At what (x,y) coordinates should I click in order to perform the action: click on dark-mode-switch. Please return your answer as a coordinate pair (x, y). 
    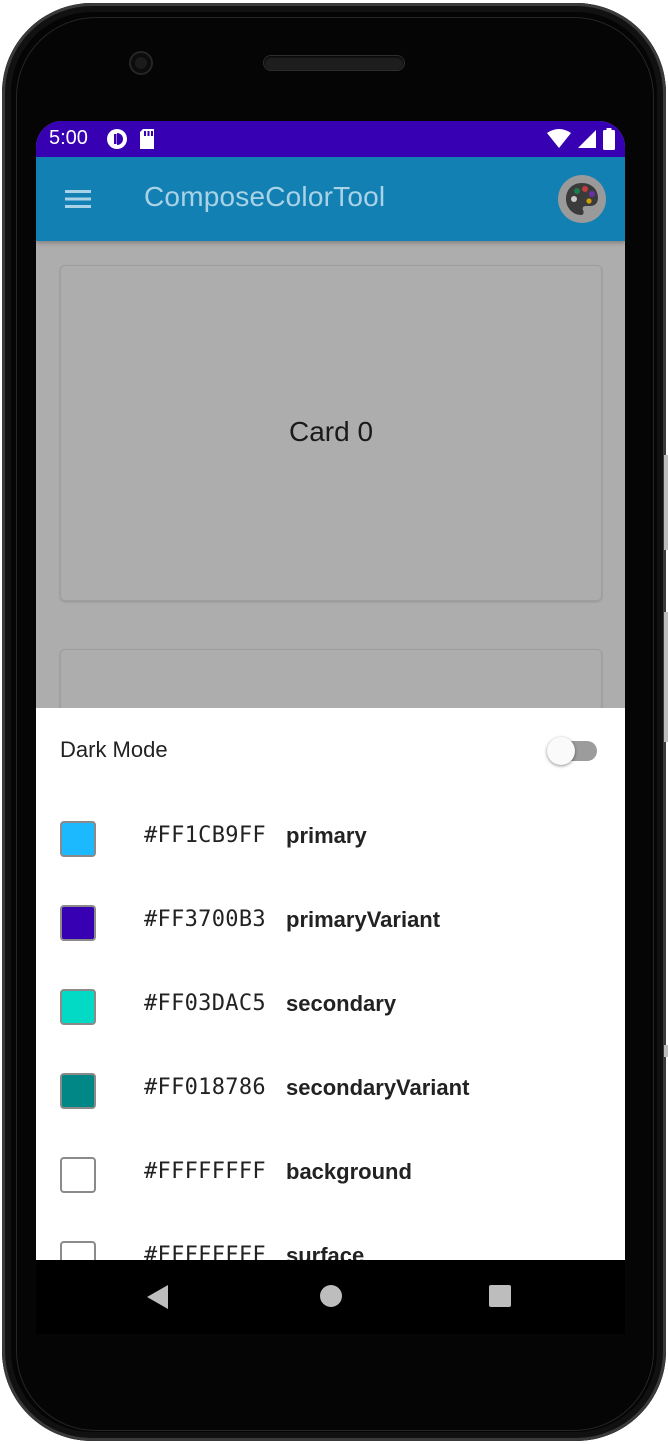
    Looking at the image, I should click on (573, 751).